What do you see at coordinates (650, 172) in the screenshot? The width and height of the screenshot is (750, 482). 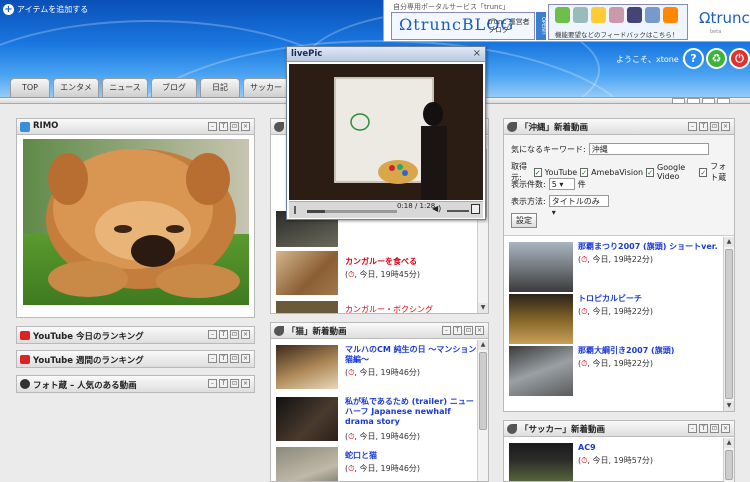 I see `google-video-checkbox: ✓` at bounding box center [650, 172].